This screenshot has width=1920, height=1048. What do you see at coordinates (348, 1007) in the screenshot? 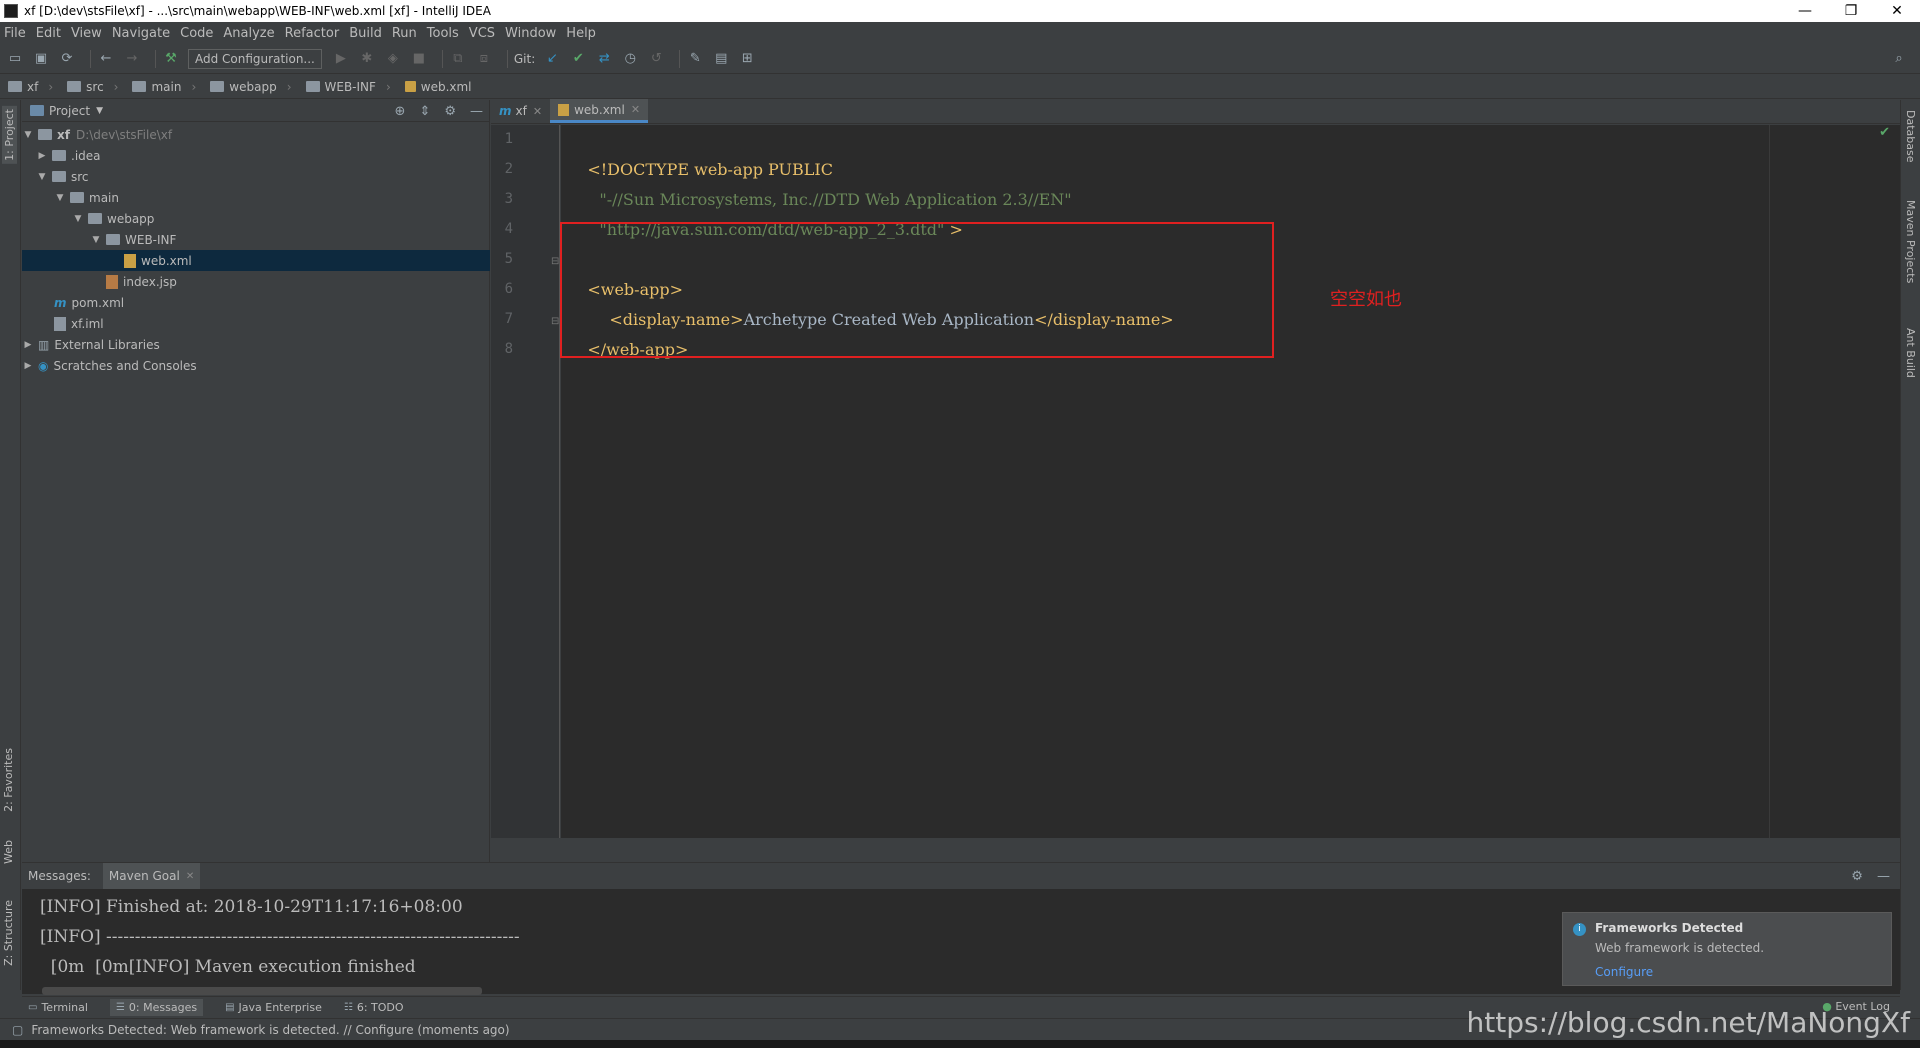
I see `todo-icon: ☷` at bounding box center [348, 1007].